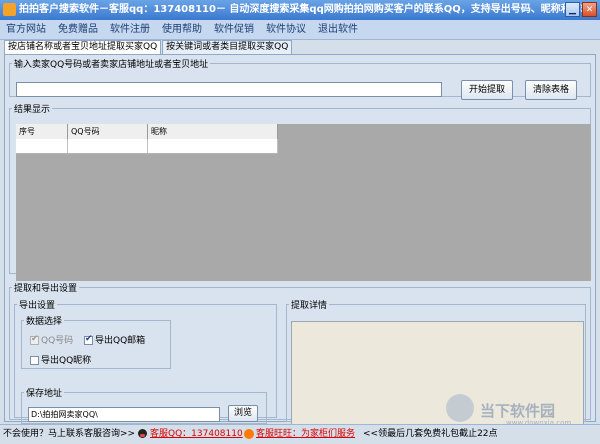 This screenshot has height=444, width=600. Describe the element at coordinates (243, 413) in the screenshot. I see `browse-button: 浏览` at that location.